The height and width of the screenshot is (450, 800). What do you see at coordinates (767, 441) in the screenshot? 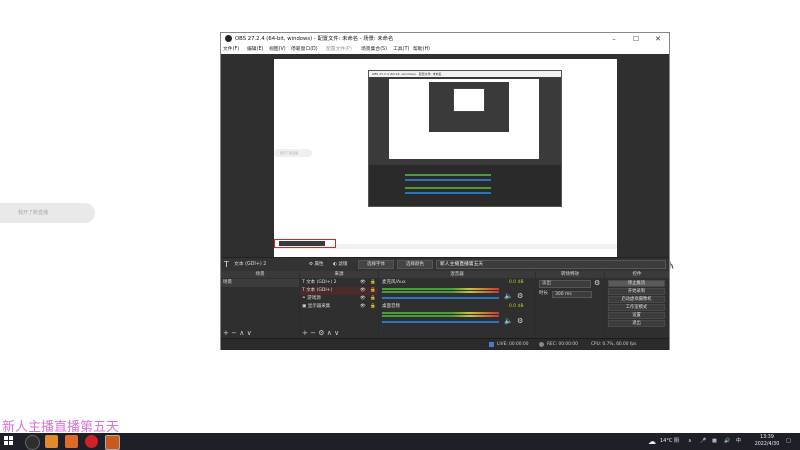
I see `clock: 13:39 2022/4/30` at bounding box center [767, 441].